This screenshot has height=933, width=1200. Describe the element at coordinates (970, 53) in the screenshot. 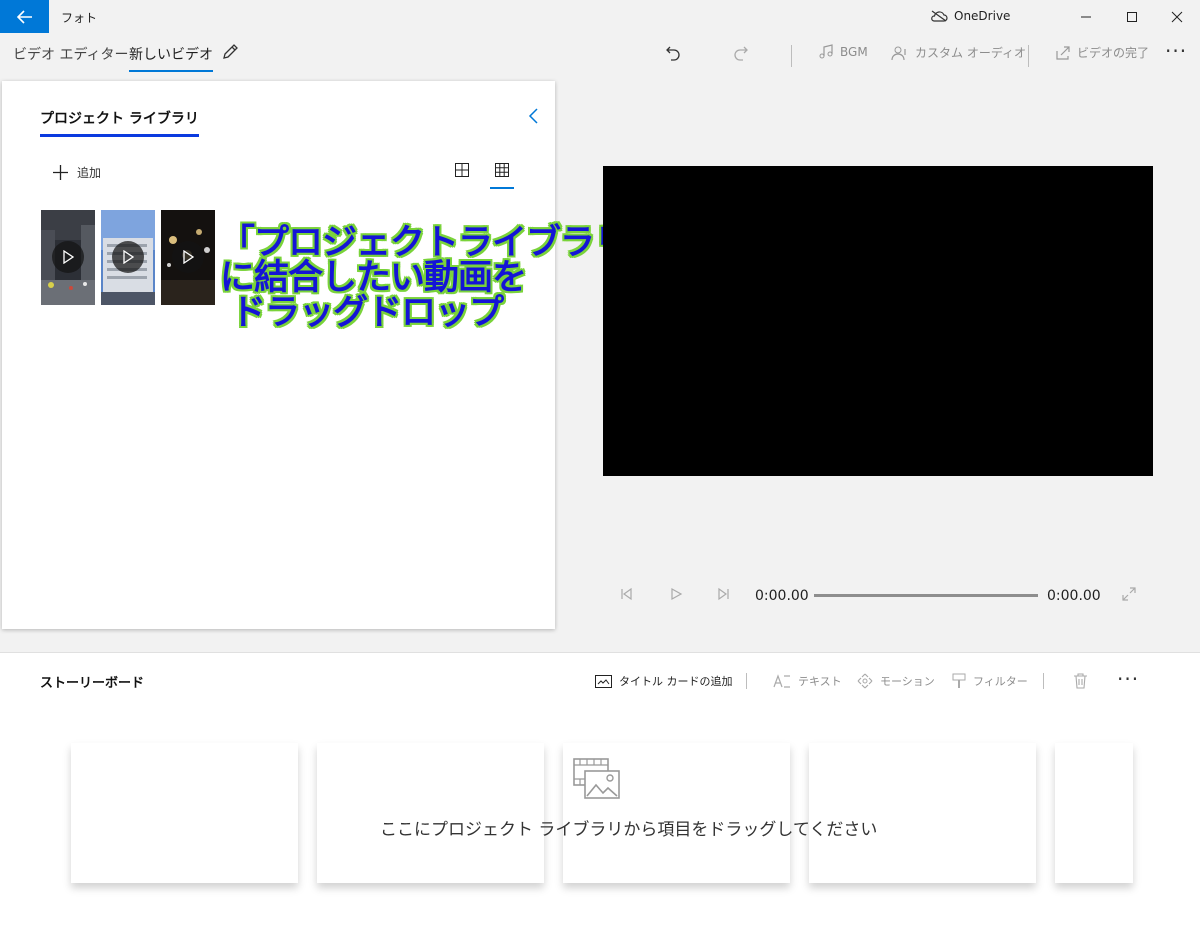

I see `custom-audio-label: カスタム オーディオ` at that location.